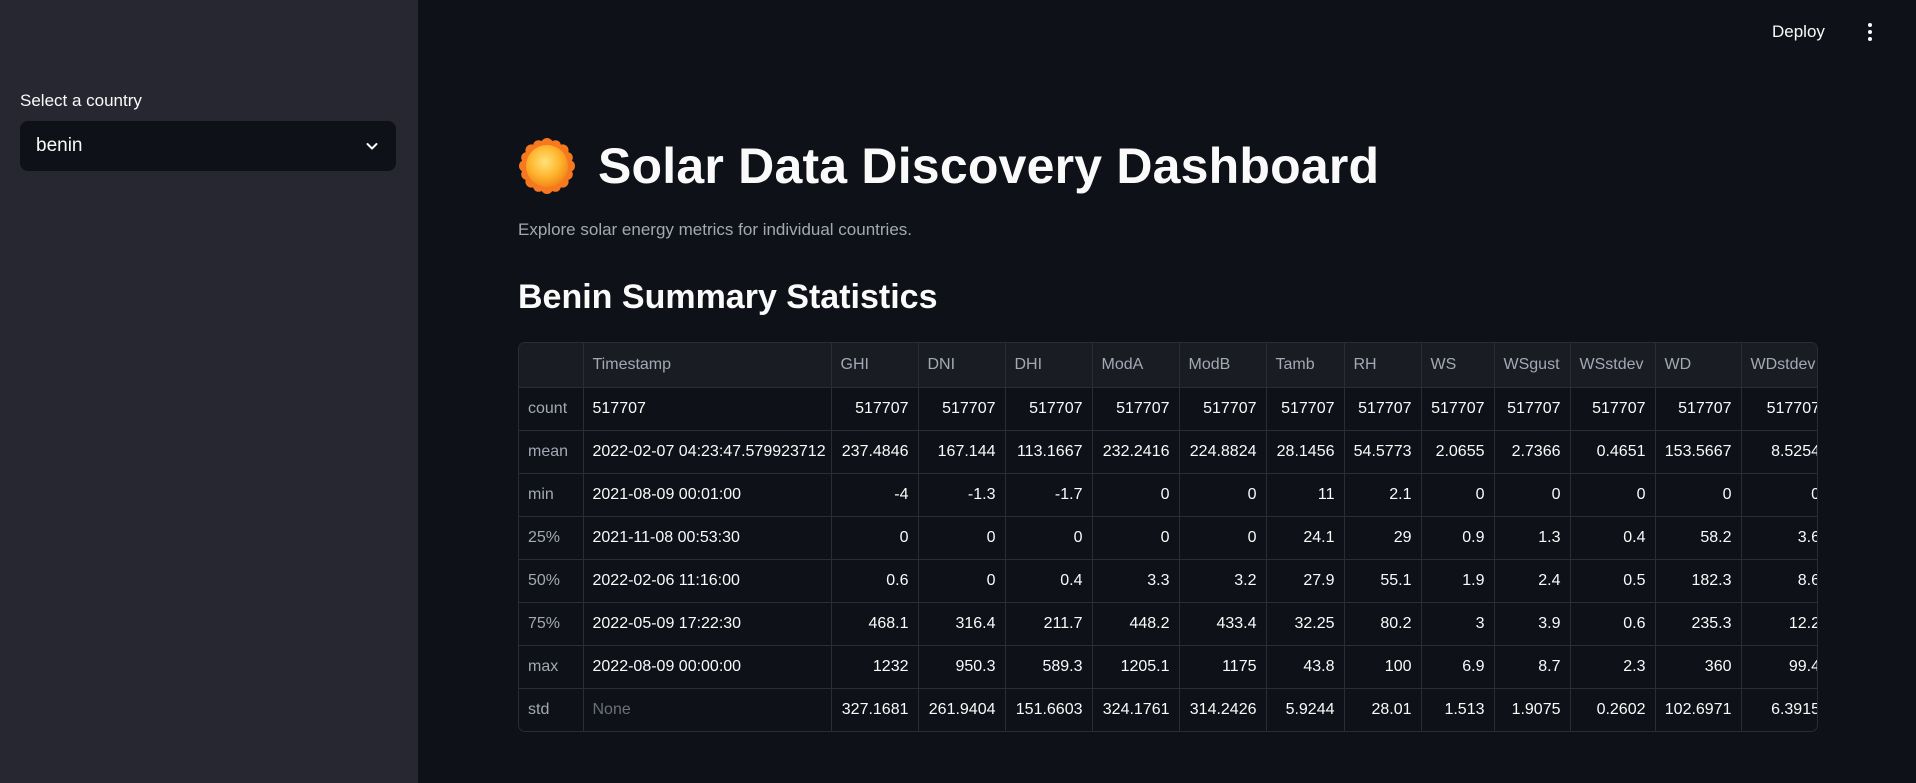  What do you see at coordinates (875, 365) in the screenshot?
I see `column-header: GHI` at bounding box center [875, 365].